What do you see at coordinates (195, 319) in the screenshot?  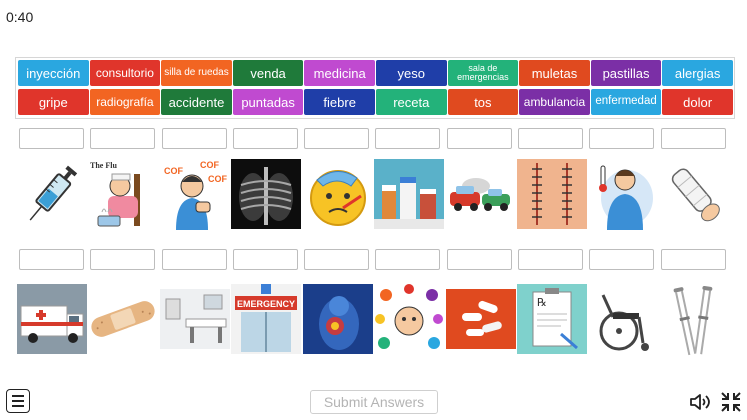 I see `doctor-office-image` at bounding box center [195, 319].